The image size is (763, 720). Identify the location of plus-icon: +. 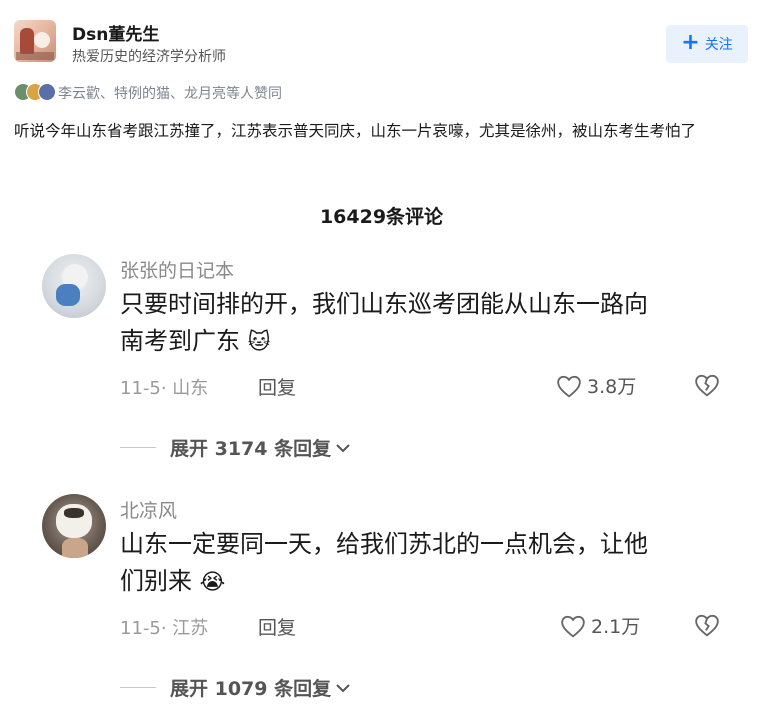
(690, 42).